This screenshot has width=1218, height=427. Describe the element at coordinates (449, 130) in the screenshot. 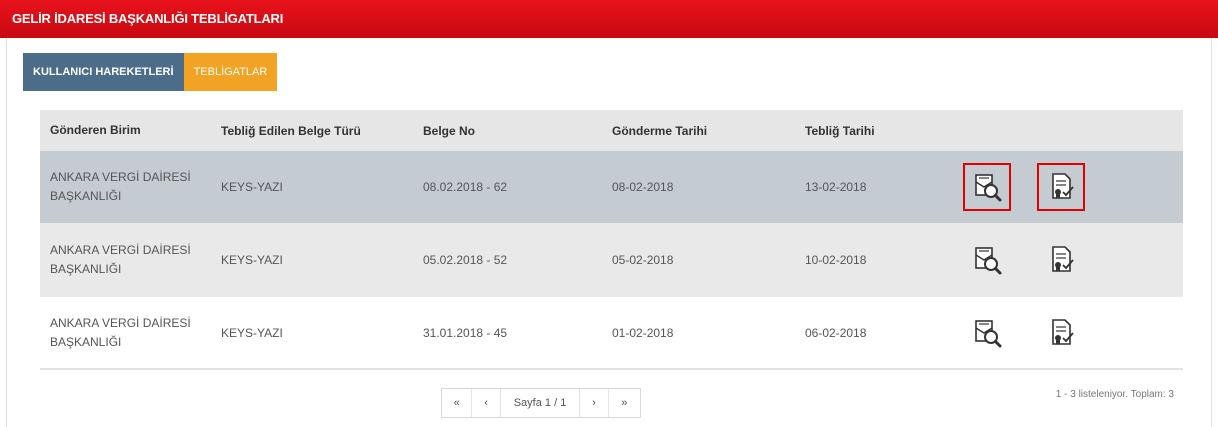

I see `column-header-belge-no: Belge No` at that location.